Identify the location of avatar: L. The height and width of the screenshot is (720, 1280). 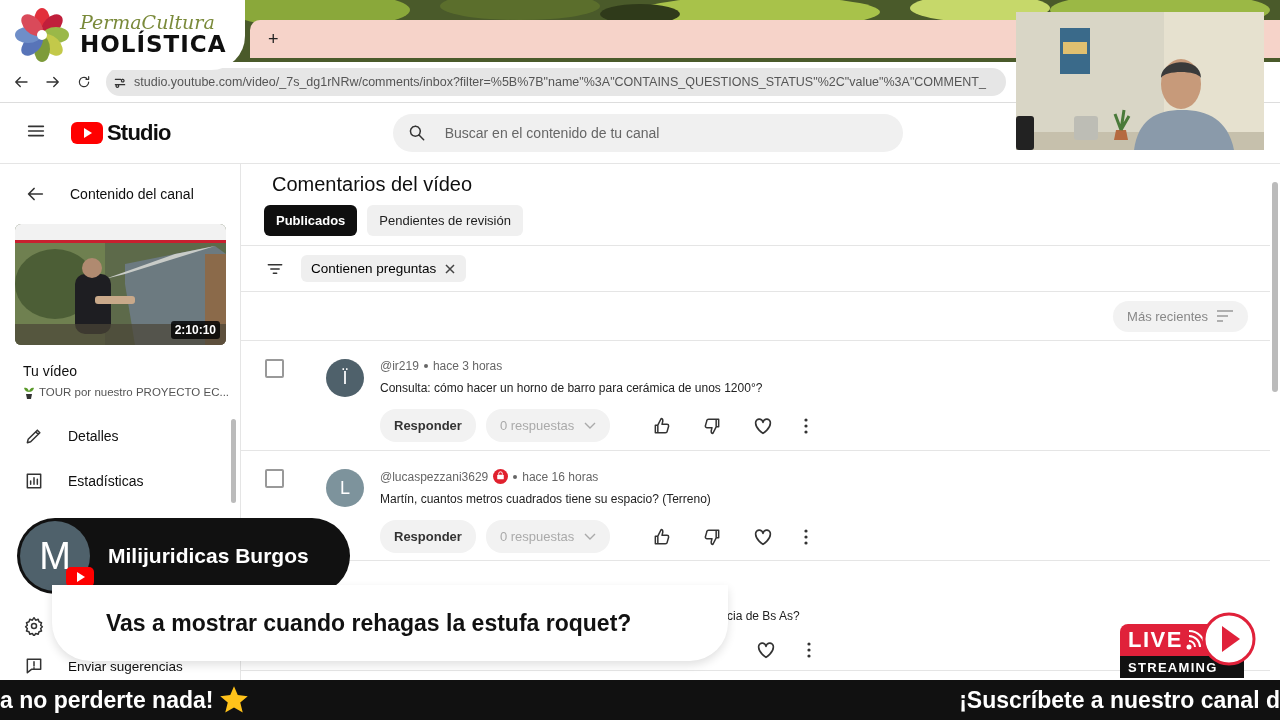
(345, 488).